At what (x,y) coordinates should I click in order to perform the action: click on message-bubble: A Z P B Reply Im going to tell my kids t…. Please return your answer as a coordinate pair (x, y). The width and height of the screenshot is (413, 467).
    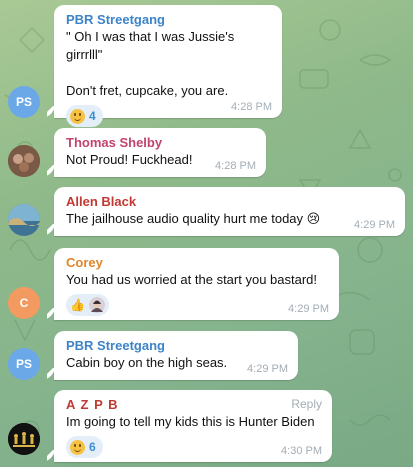
    Looking at the image, I should click on (193, 426).